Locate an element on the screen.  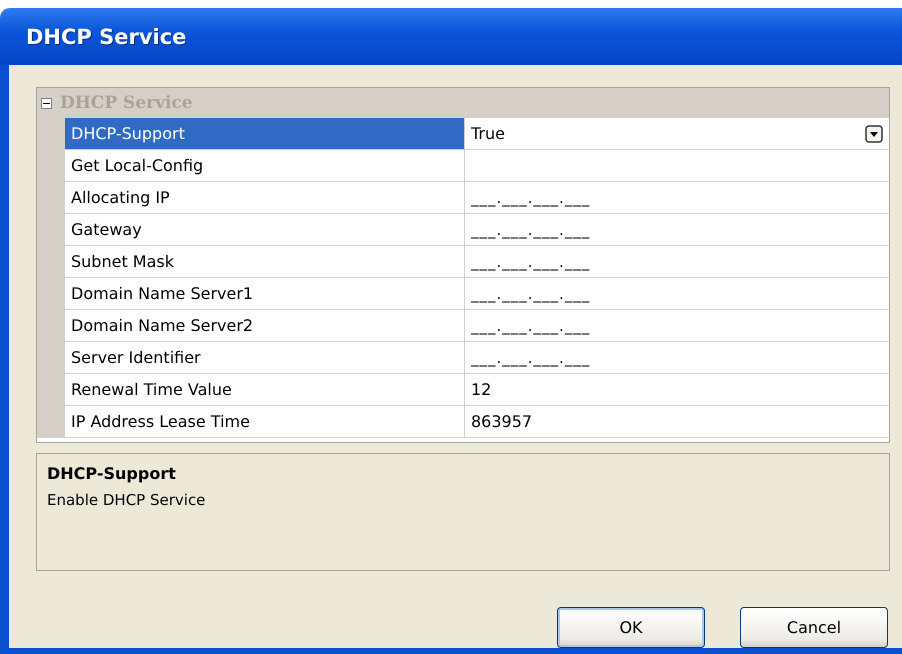
property-name: Allocating IP is located at coordinates (265, 198).